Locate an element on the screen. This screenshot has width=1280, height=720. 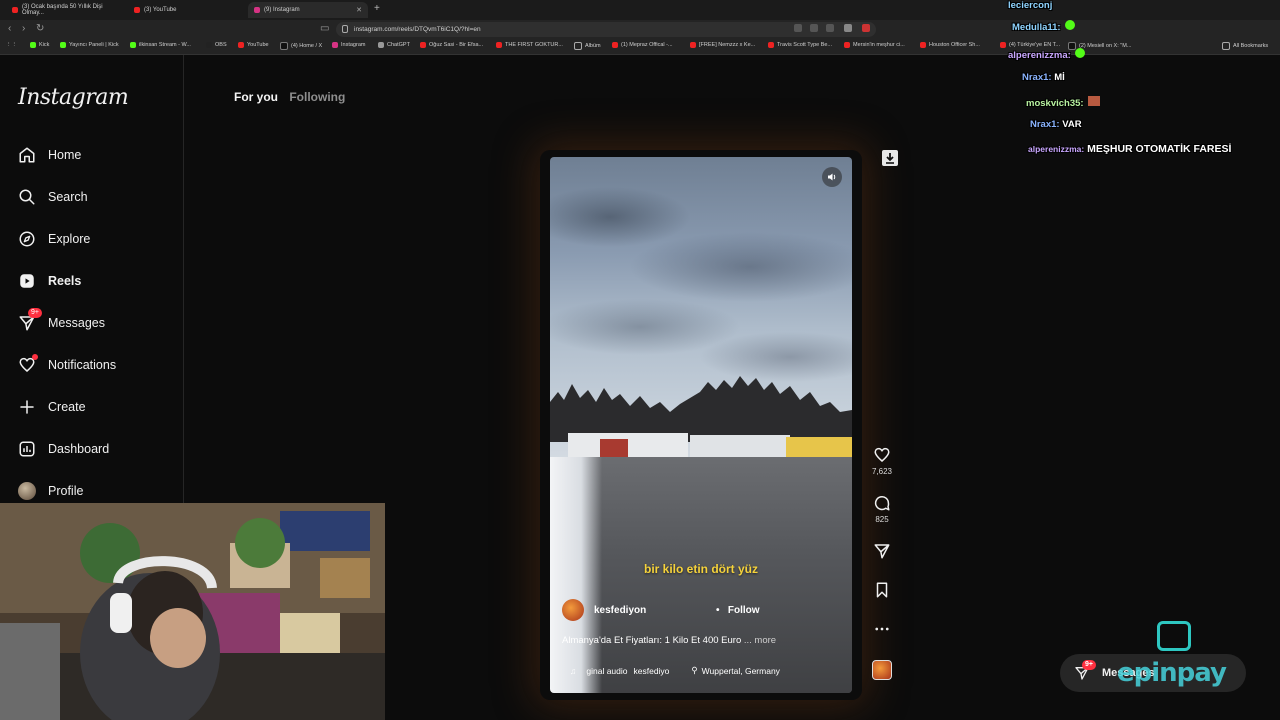
sidebar-item-label: Profile is located at coordinates (66, 491).